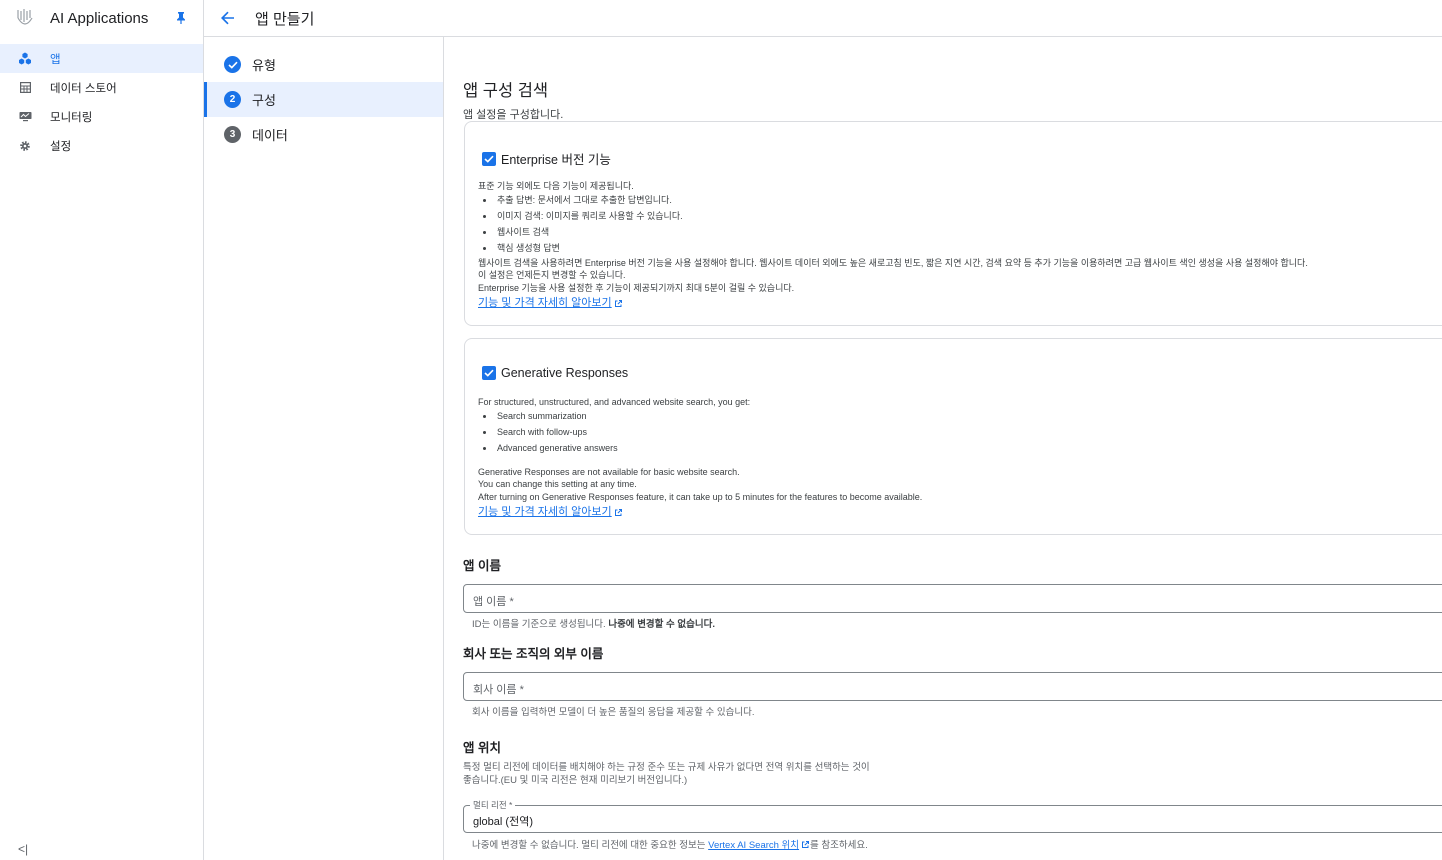 This screenshot has width=1442, height=860. What do you see at coordinates (101, 116) in the screenshot?
I see `sidebar-item-monitoring: 모니터링` at bounding box center [101, 116].